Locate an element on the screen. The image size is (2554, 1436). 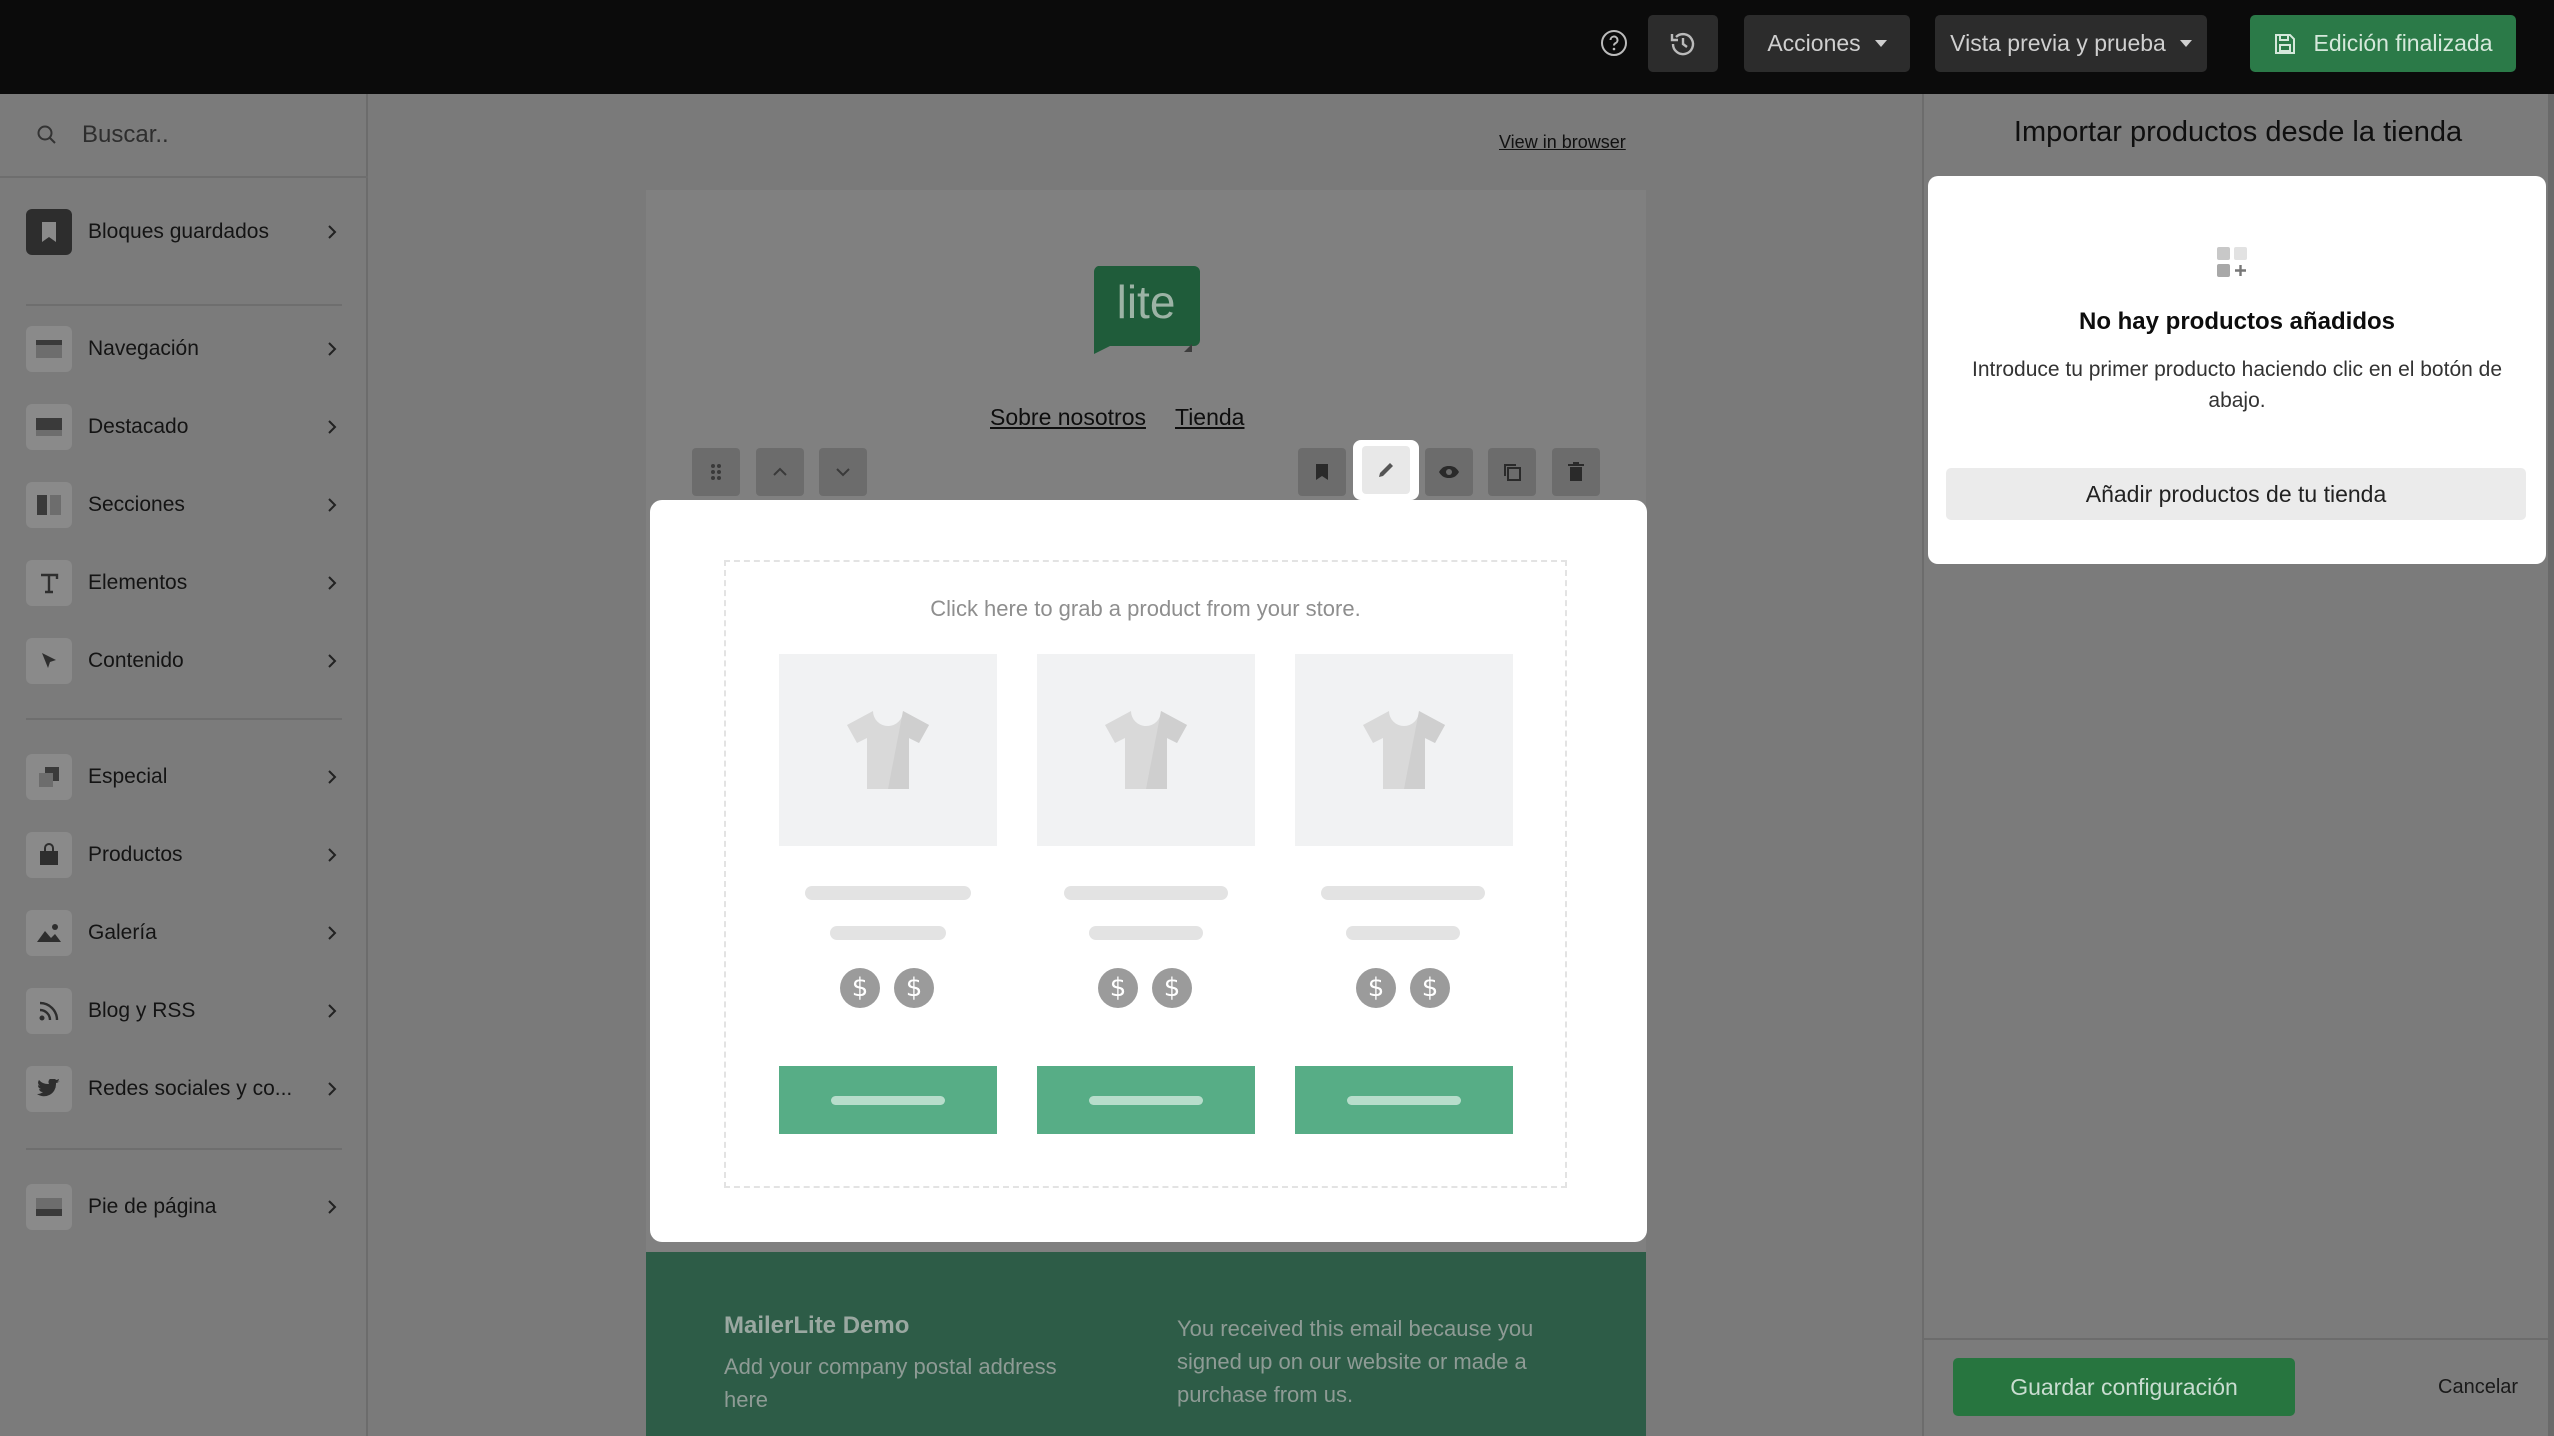
edit-block-inner is located at coordinates (1386, 470).